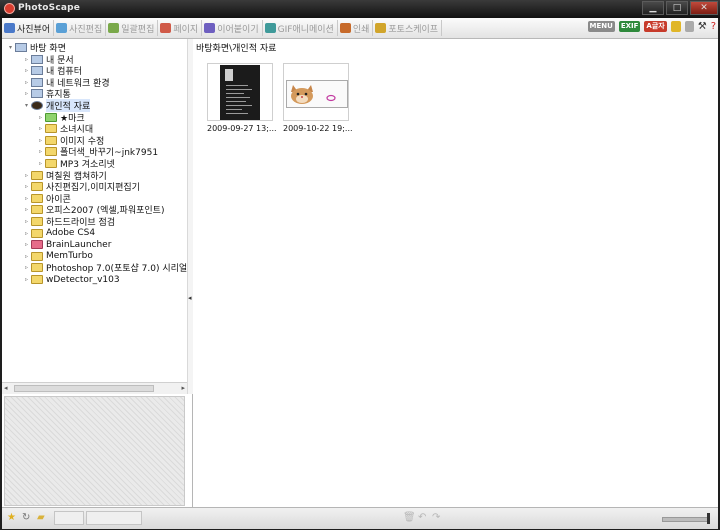 This screenshot has width=720, height=530. What do you see at coordinates (93, 210) in the screenshot?
I see `tree-item: ▹ 오피스2007 (엑셀,파워포인트)` at bounding box center [93, 210].